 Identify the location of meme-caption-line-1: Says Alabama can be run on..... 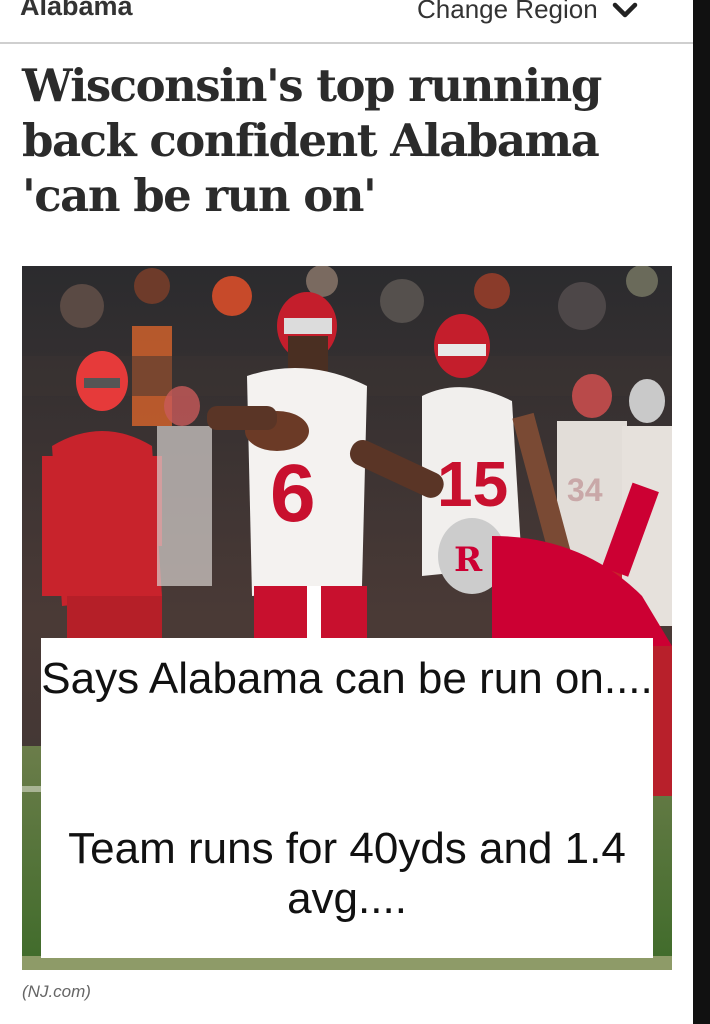
(347, 678).